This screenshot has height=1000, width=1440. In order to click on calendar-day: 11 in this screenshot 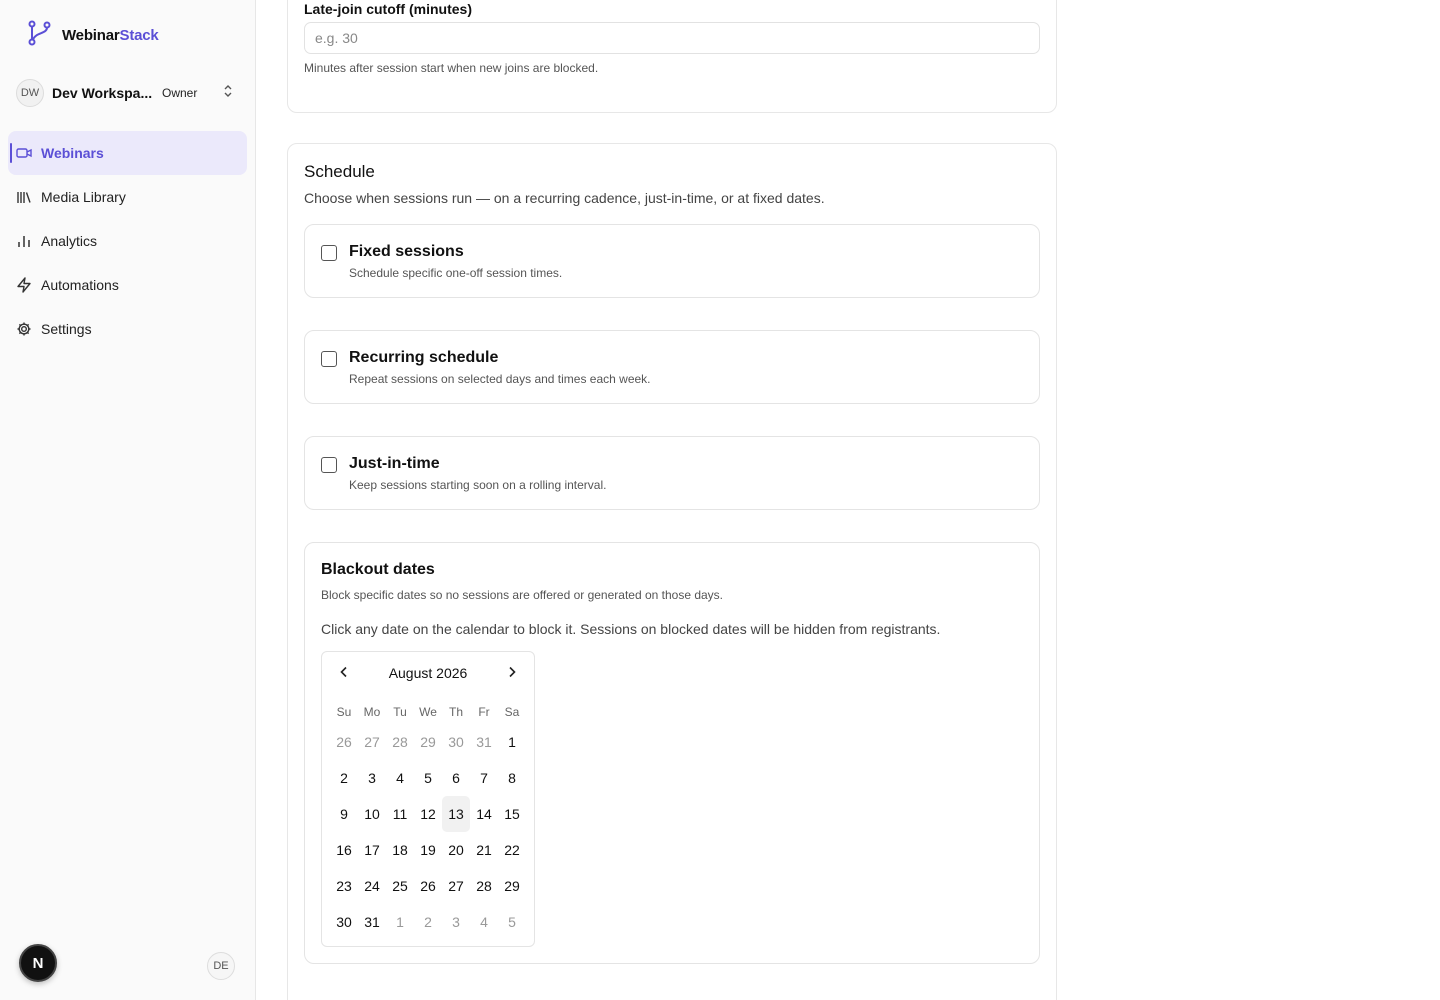, I will do `click(400, 814)`.